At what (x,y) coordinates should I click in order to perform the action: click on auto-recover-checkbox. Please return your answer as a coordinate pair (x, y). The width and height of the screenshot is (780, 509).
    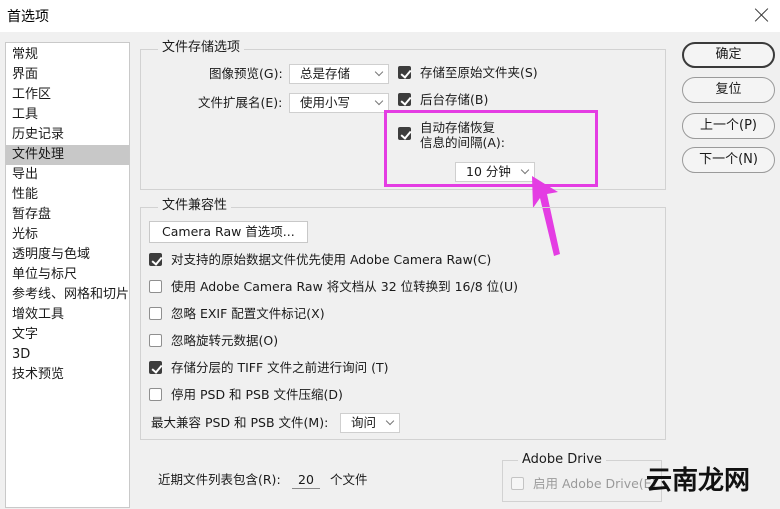
    Looking at the image, I should click on (404, 133).